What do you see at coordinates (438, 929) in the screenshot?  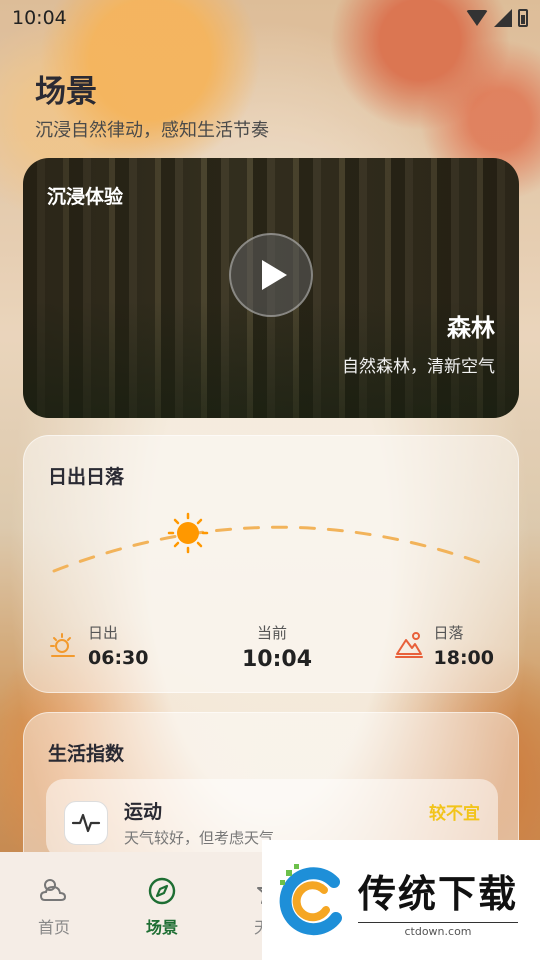 I see `watermark-url: ctdown.com` at bounding box center [438, 929].